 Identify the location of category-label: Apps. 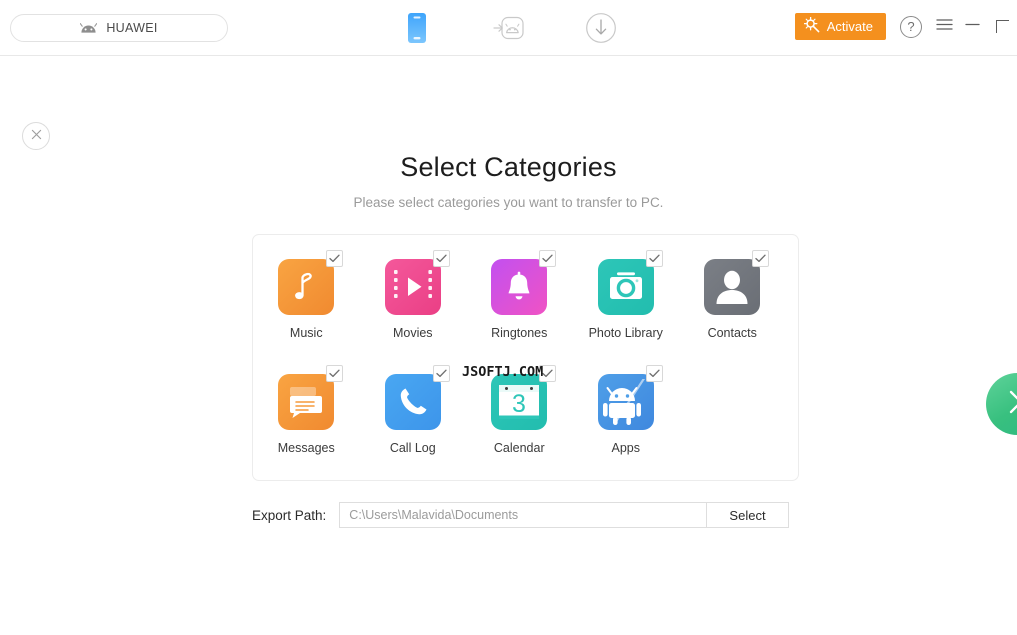
(626, 448).